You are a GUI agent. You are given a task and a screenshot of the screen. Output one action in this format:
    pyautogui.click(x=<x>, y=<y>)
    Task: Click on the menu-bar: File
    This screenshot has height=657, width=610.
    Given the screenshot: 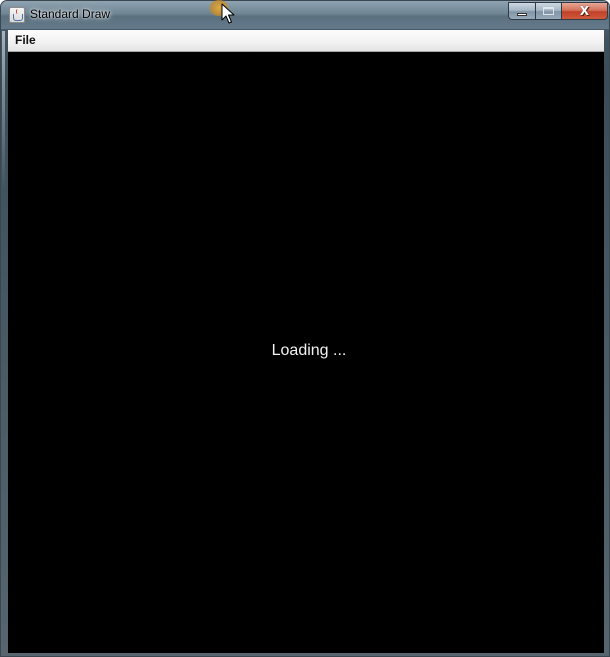 What is the action you would take?
    pyautogui.click(x=306, y=41)
    